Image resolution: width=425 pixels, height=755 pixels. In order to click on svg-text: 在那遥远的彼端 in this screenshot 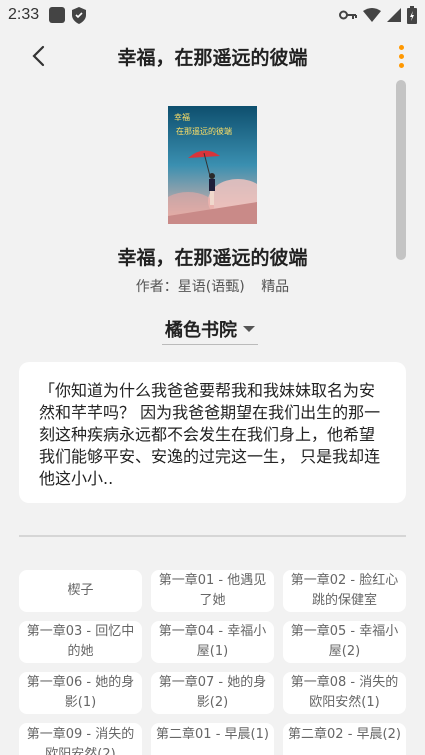, I will do `click(204, 131)`.